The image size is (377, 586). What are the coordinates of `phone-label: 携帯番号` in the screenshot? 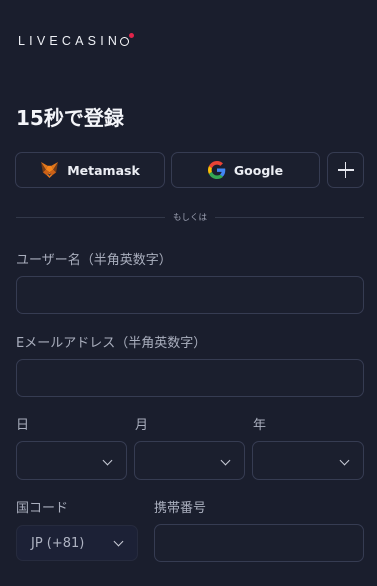 It's located at (180, 508).